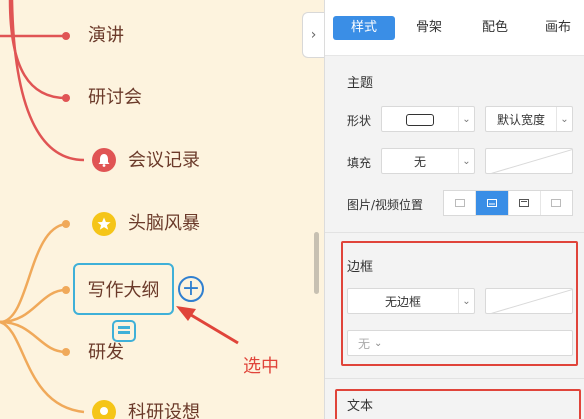 The height and width of the screenshot is (419, 584). I want to click on star-icon, so click(104, 224).